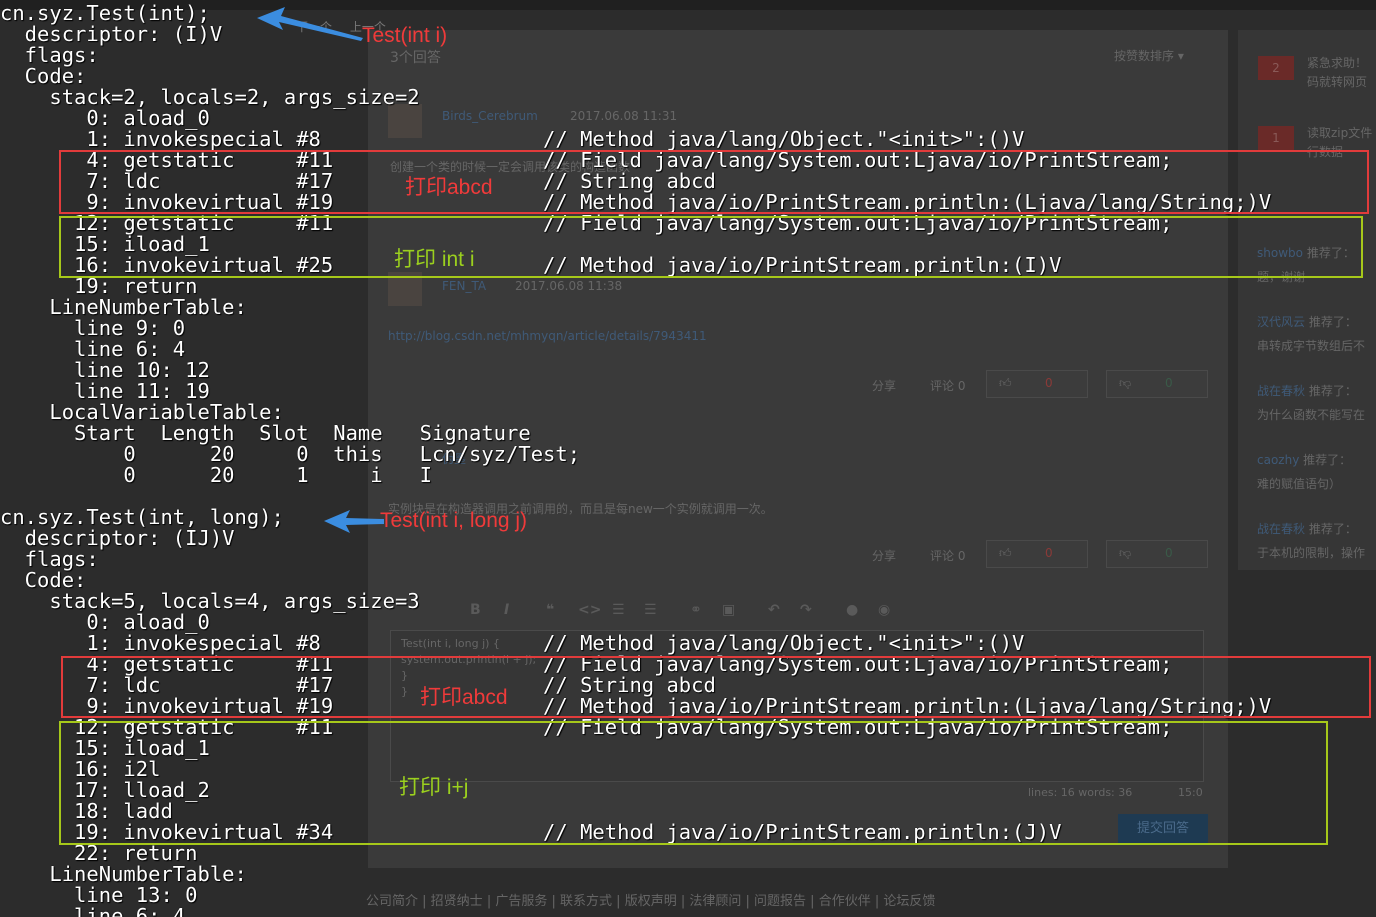 The width and height of the screenshot is (1376, 917). What do you see at coordinates (210, 601) in the screenshot?
I see `code-line: stack=5, locals=4, args_size=3` at bounding box center [210, 601].